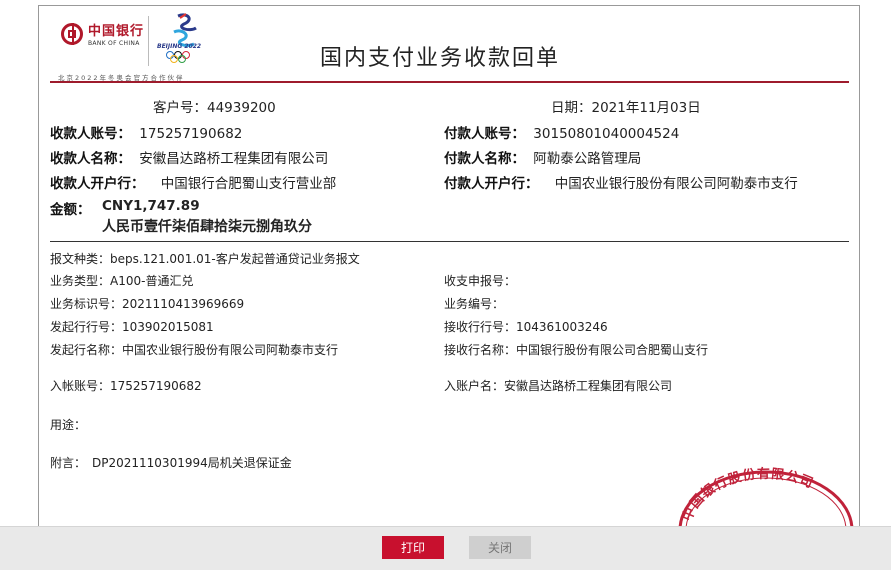  What do you see at coordinates (558, 386) in the screenshot?
I see `in-account-name: 入账户名：安徽昌达路桥工程集团有限公司` at bounding box center [558, 386].